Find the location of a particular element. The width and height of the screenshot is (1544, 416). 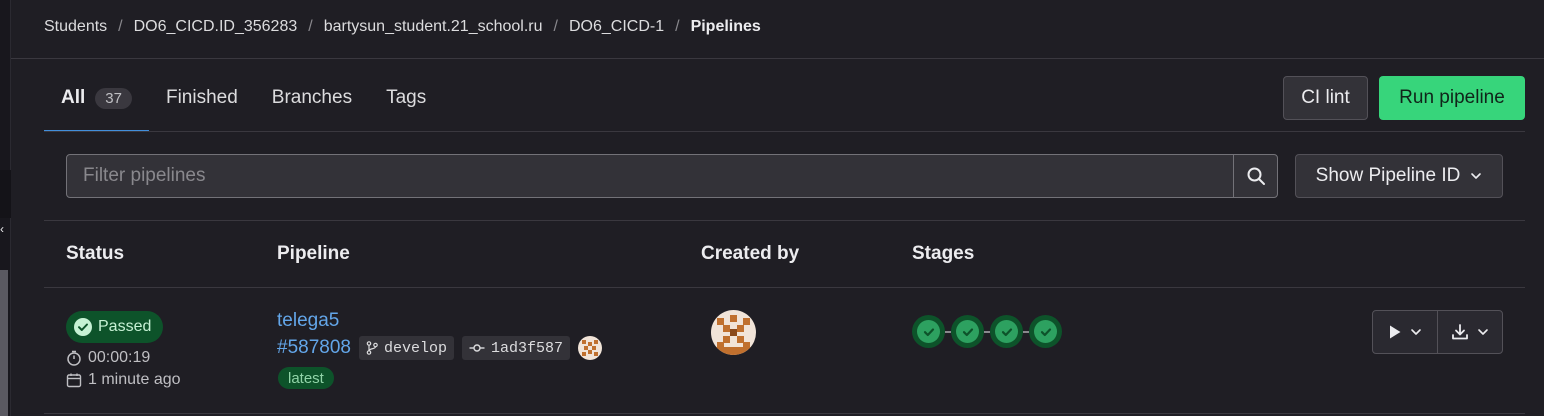

show-pipeline-id-label: Show Pipeline ID is located at coordinates (1388, 175).